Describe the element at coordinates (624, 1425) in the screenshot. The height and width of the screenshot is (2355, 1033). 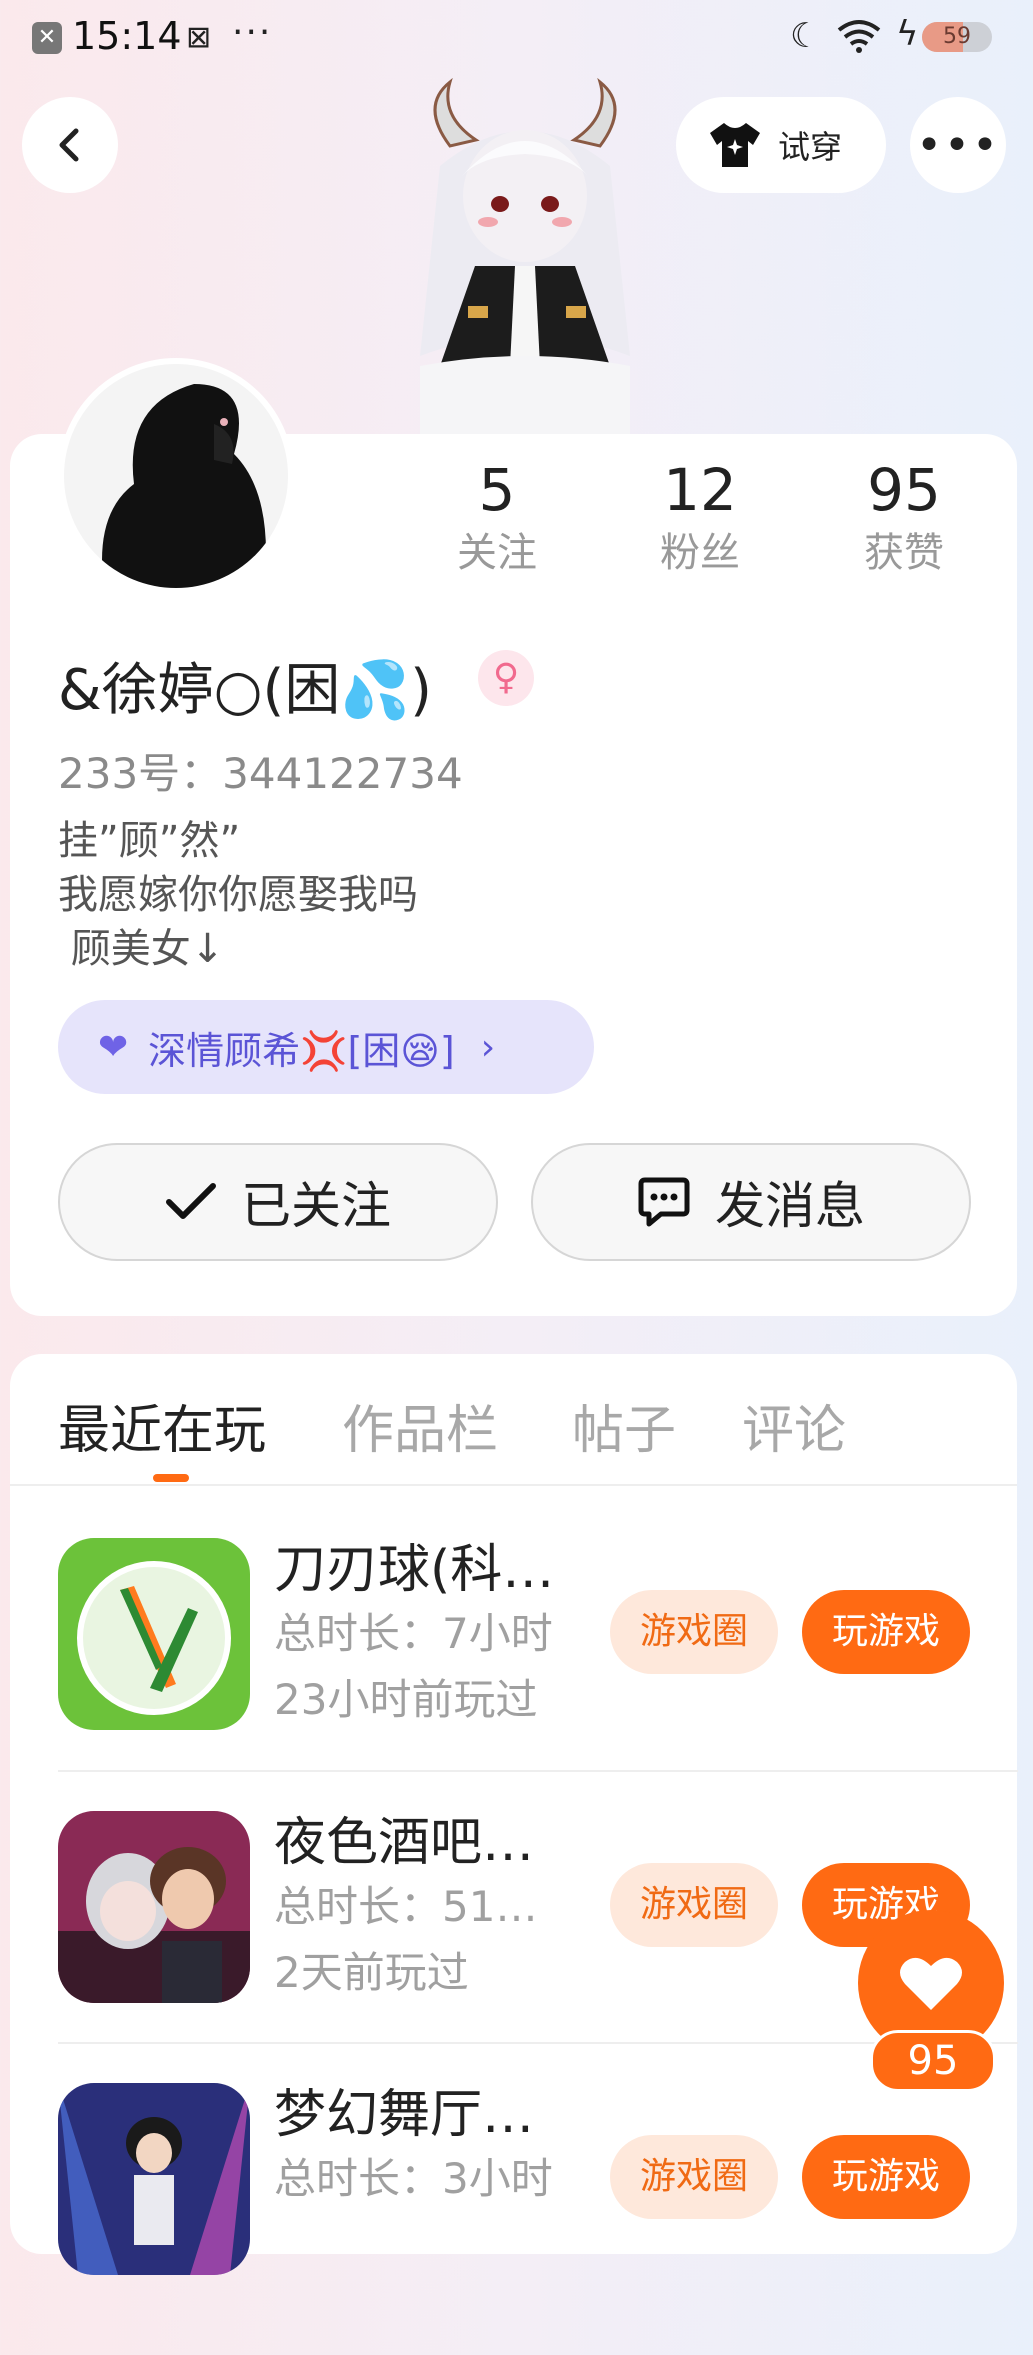
I see `tab-posts: 帖子` at that location.